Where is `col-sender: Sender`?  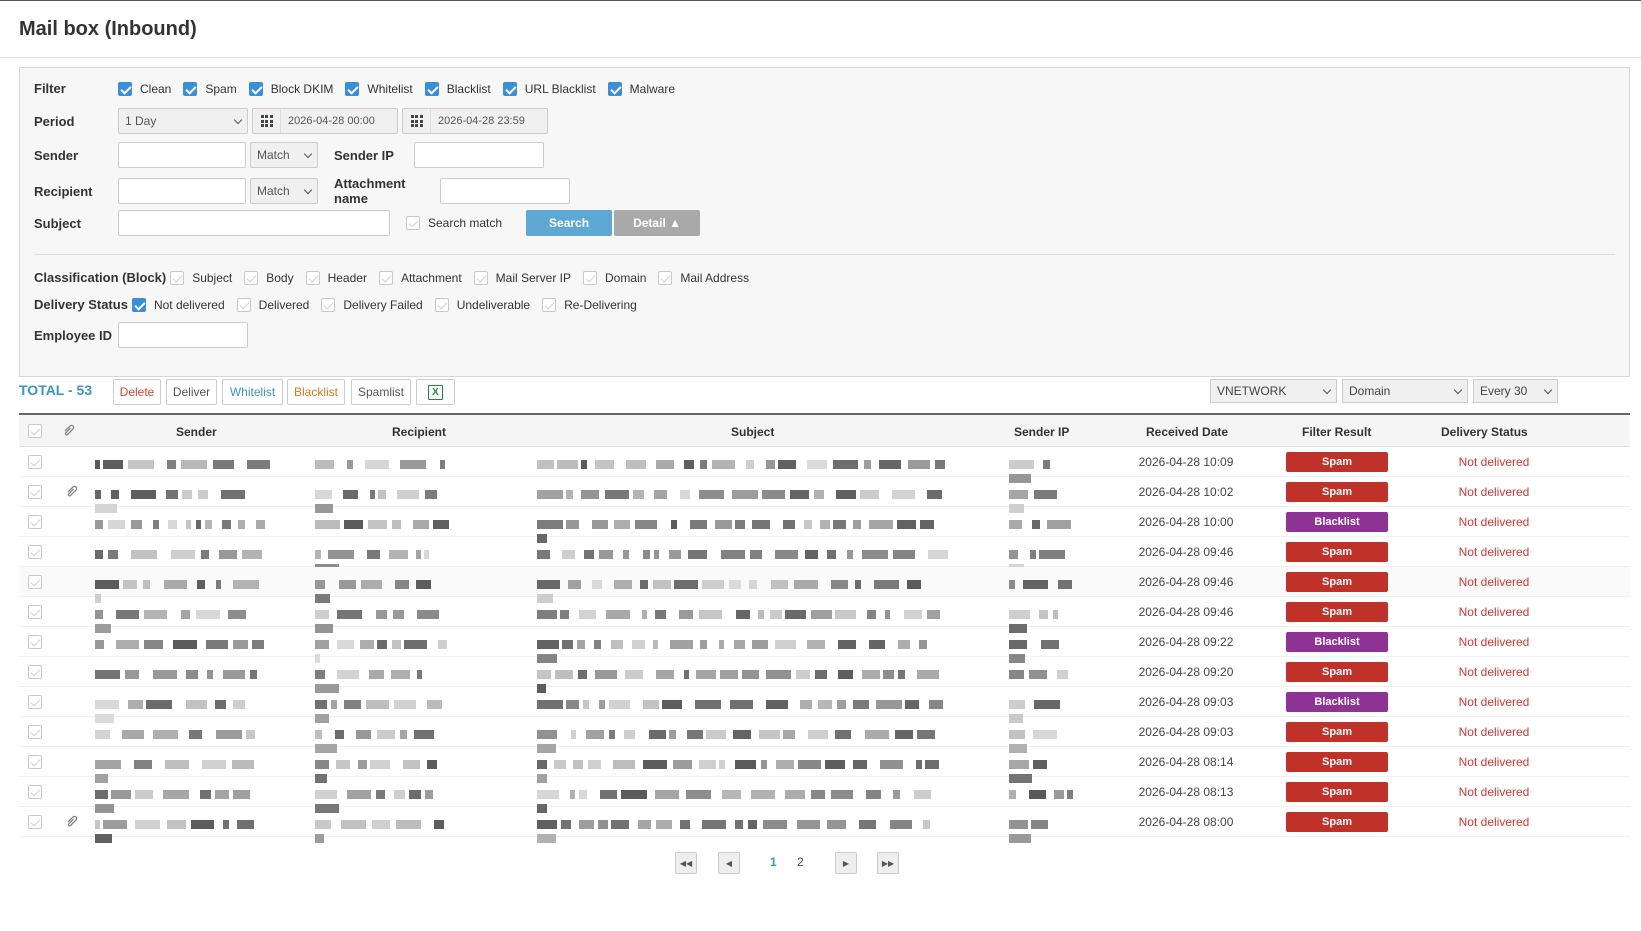
col-sender: Sender is located at coordinates (196, 432).